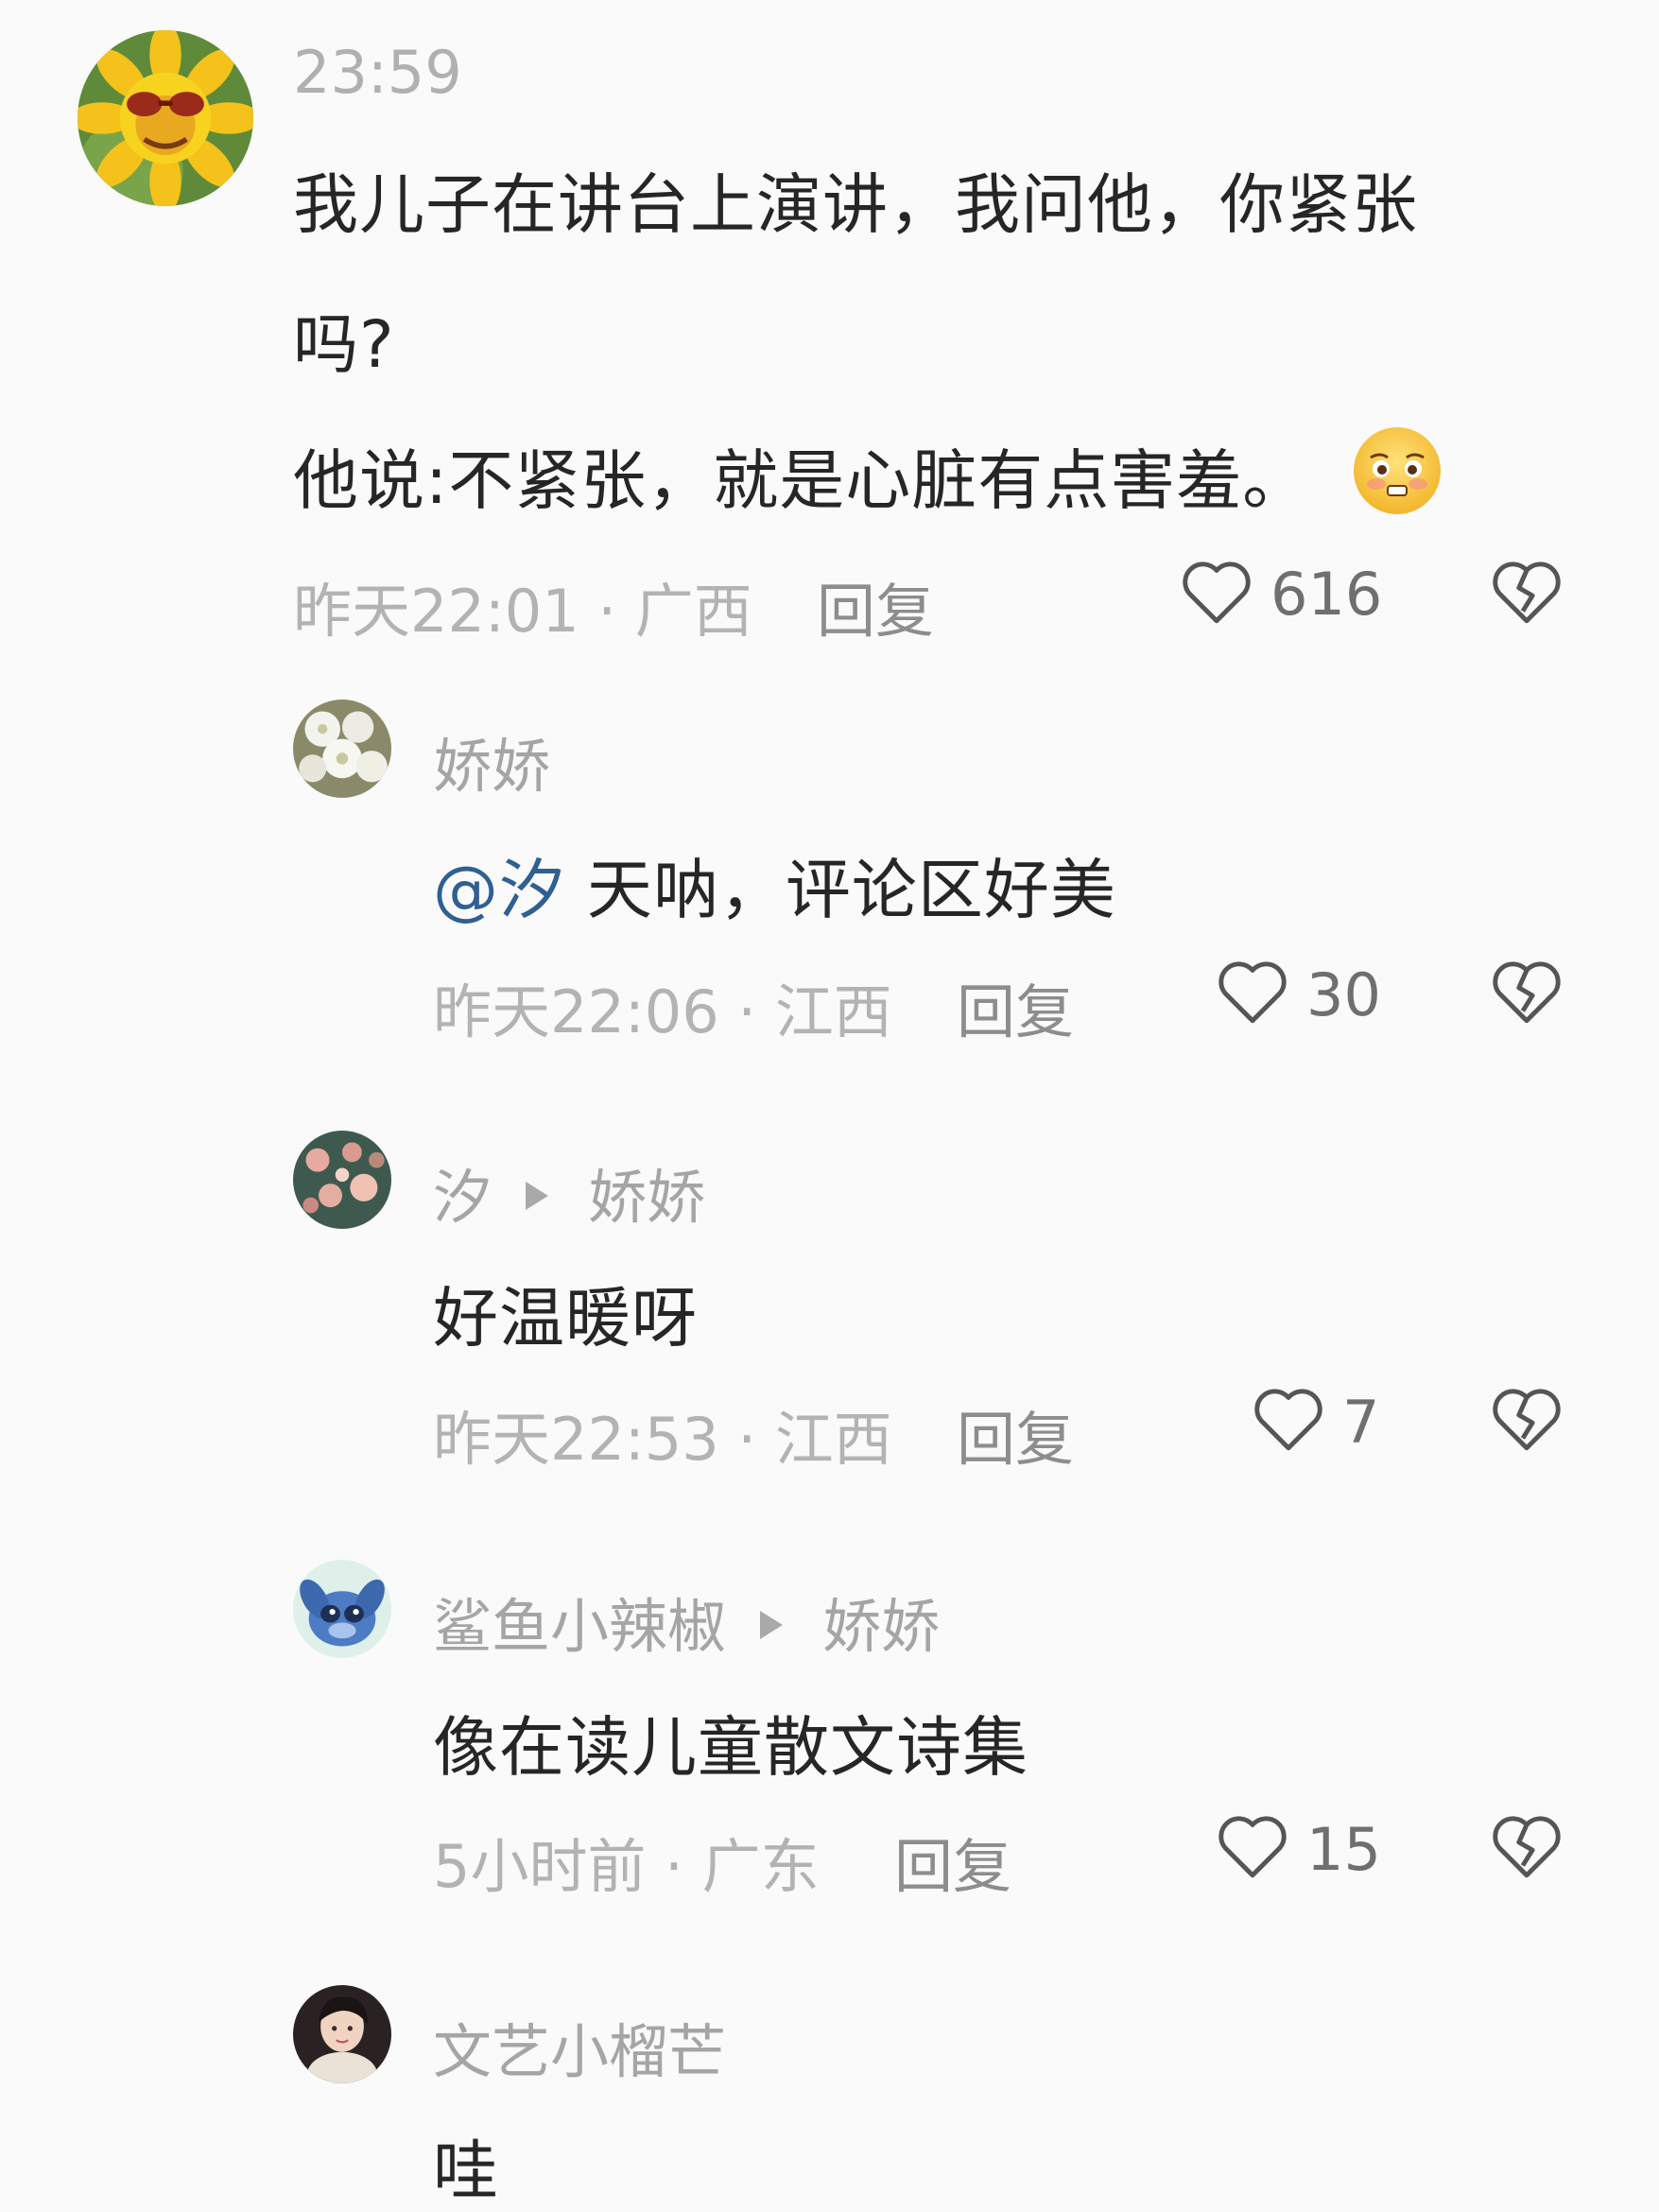 Image resolution: width=1659 pixels, height=2212 pixels. Describe the element at coordinates (499, 890) in the screenshot. I see `mention-link: @汐` at that location.